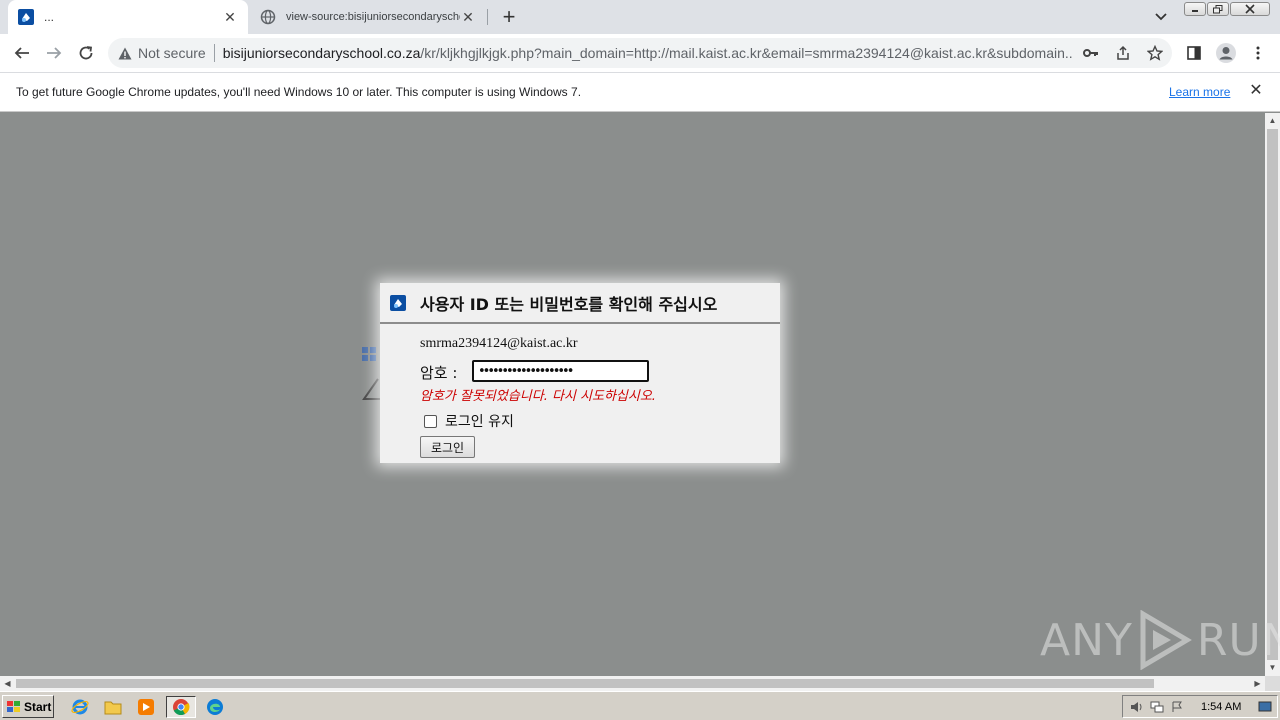  I want to click on dialog-header: 사용자 ID 또는 비밀번호를 확인해 주십시오, so click(580, 303).